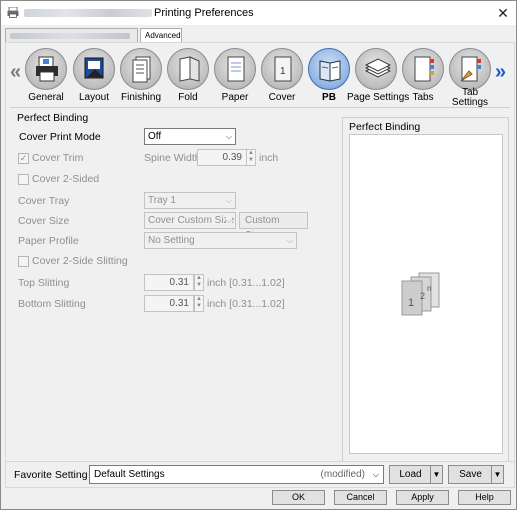 The width and height of the screenshot is (517, 510). What do you see at coordinates (422, 497) in the screenshot?
I see `apply-button: Apply` at bounding box center [422, 497].